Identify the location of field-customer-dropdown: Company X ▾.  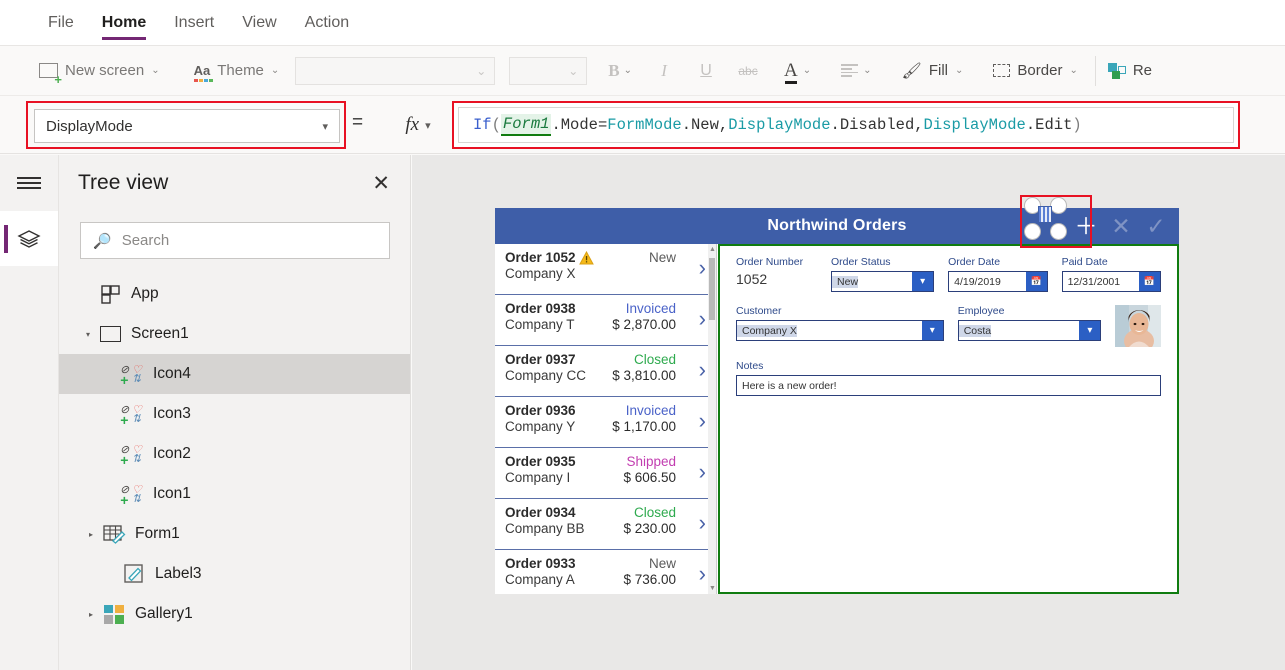
(840, 330).